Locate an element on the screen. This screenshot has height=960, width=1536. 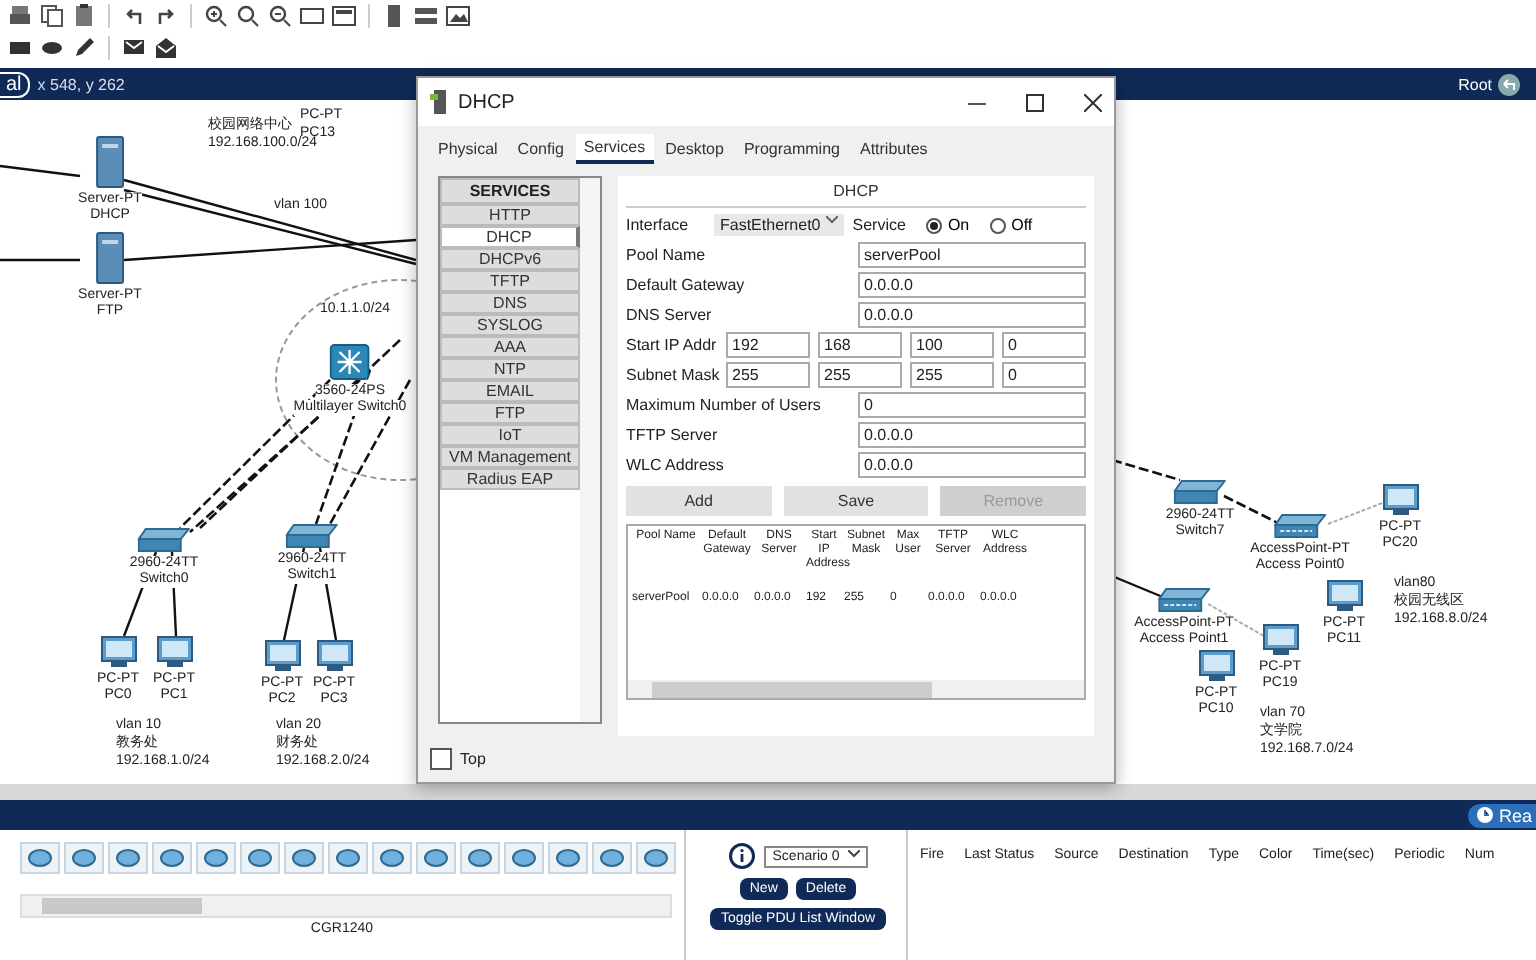
radio-button: Off is located at coordinates (1005, 225).